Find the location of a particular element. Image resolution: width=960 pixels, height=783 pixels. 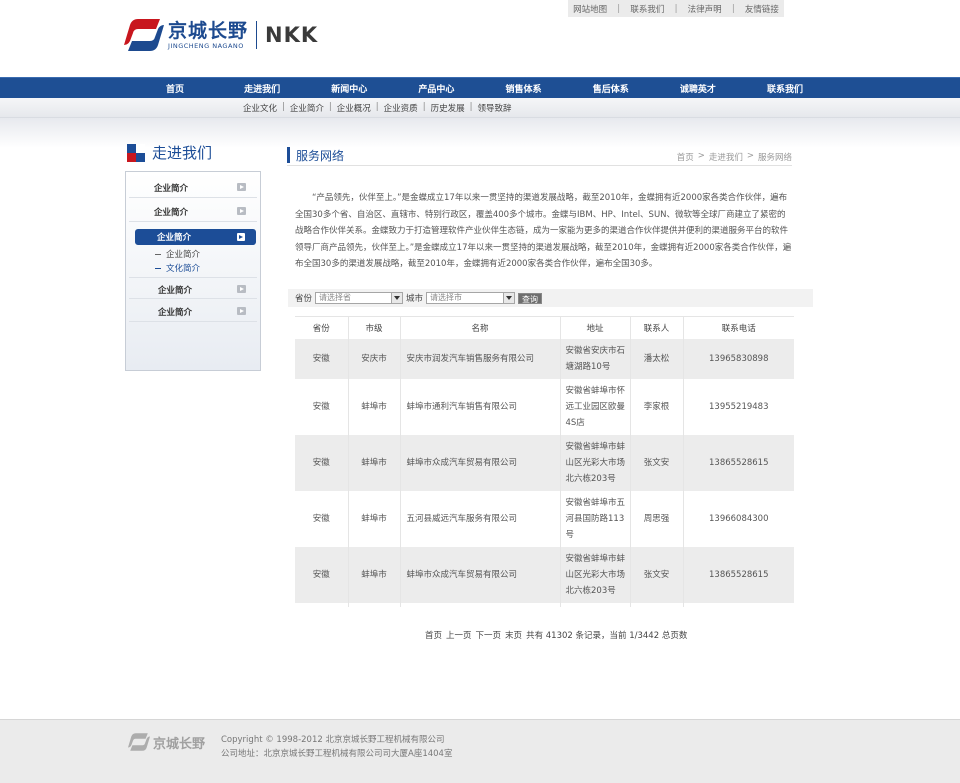

content-header: 服务网络 首页 > 走进我们 > 服务网络 is located at coordinates (539, 156).